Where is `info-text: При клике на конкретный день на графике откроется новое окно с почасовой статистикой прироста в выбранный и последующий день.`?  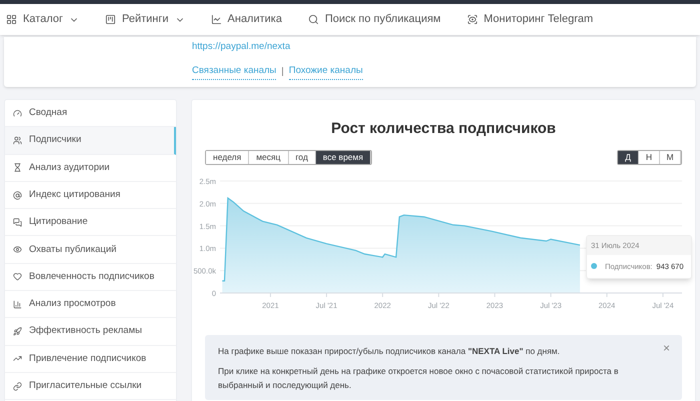
info-text: При клике на конкретный день на графике откроется новое окно с почасовой статистикой прироста в выбранный и последующий день. is located at coordinates (419, 378).